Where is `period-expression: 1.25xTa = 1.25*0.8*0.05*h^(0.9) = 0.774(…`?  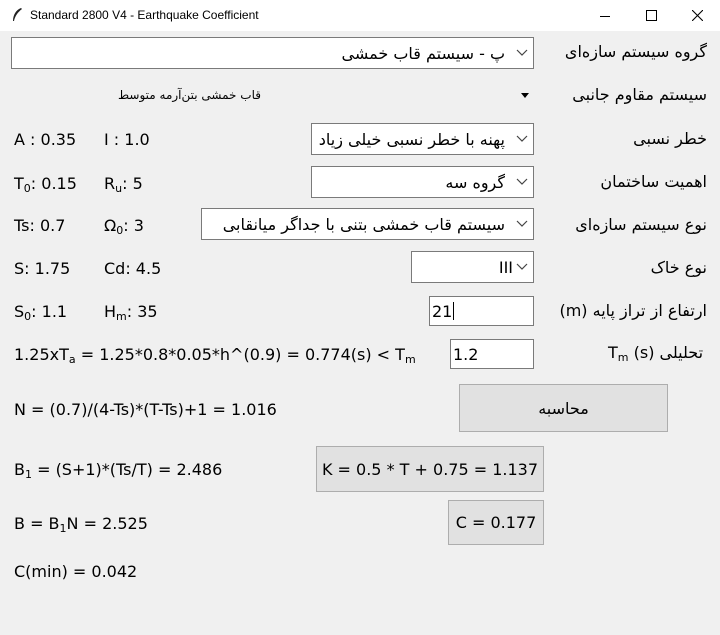 period-expression: 1.25xTa = 1.25*0.8*0.05*h^(0.9) = 0.774(… is located at coordinates (215, 355).